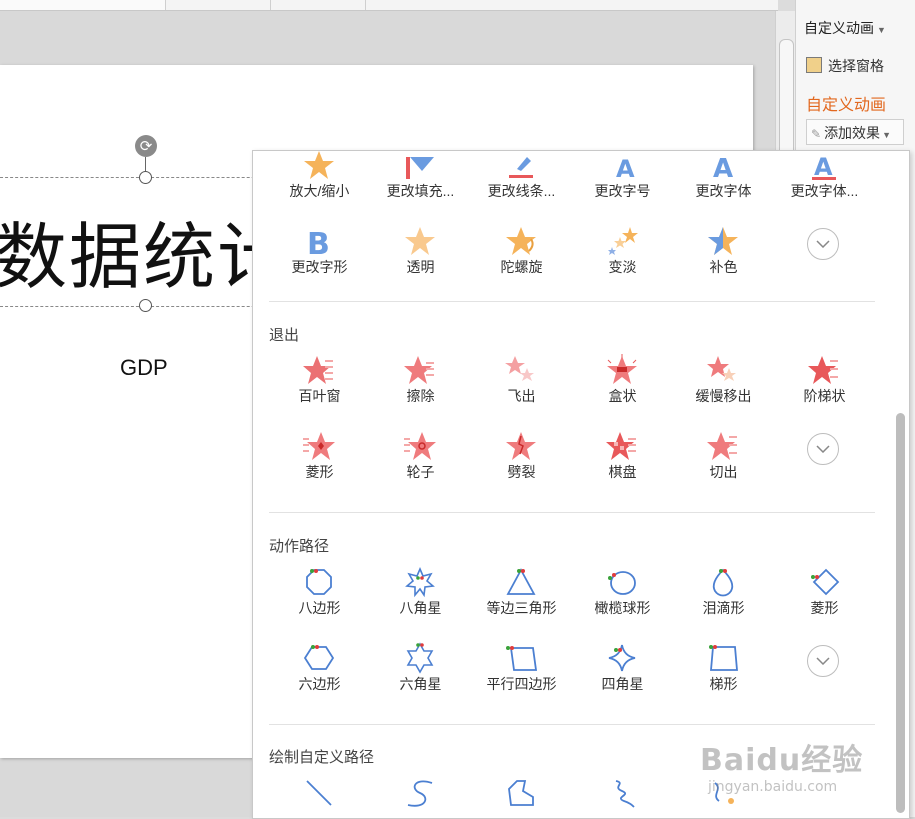  What do you see at coordinates (622, 462) in the screenshot?
I see `effect-item: 棋盘` at bounding box center [622, 462].